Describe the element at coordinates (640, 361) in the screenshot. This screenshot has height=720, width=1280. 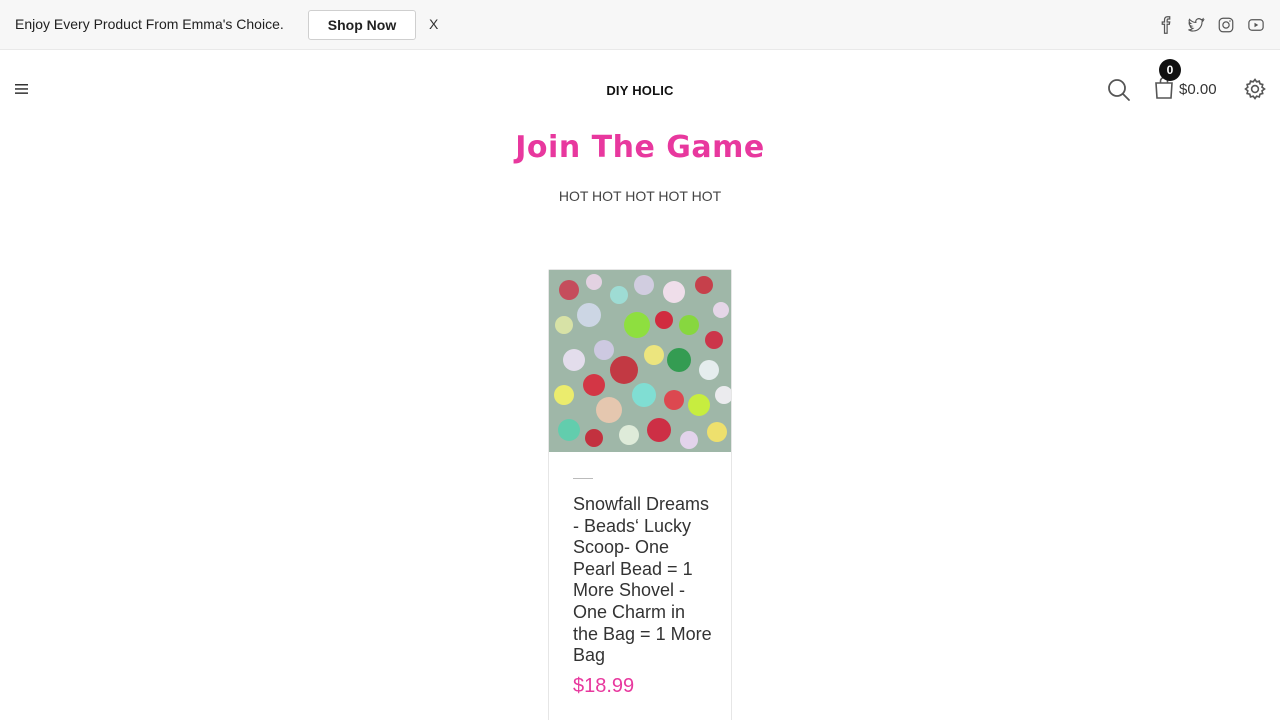
I see `product-image` at that location.